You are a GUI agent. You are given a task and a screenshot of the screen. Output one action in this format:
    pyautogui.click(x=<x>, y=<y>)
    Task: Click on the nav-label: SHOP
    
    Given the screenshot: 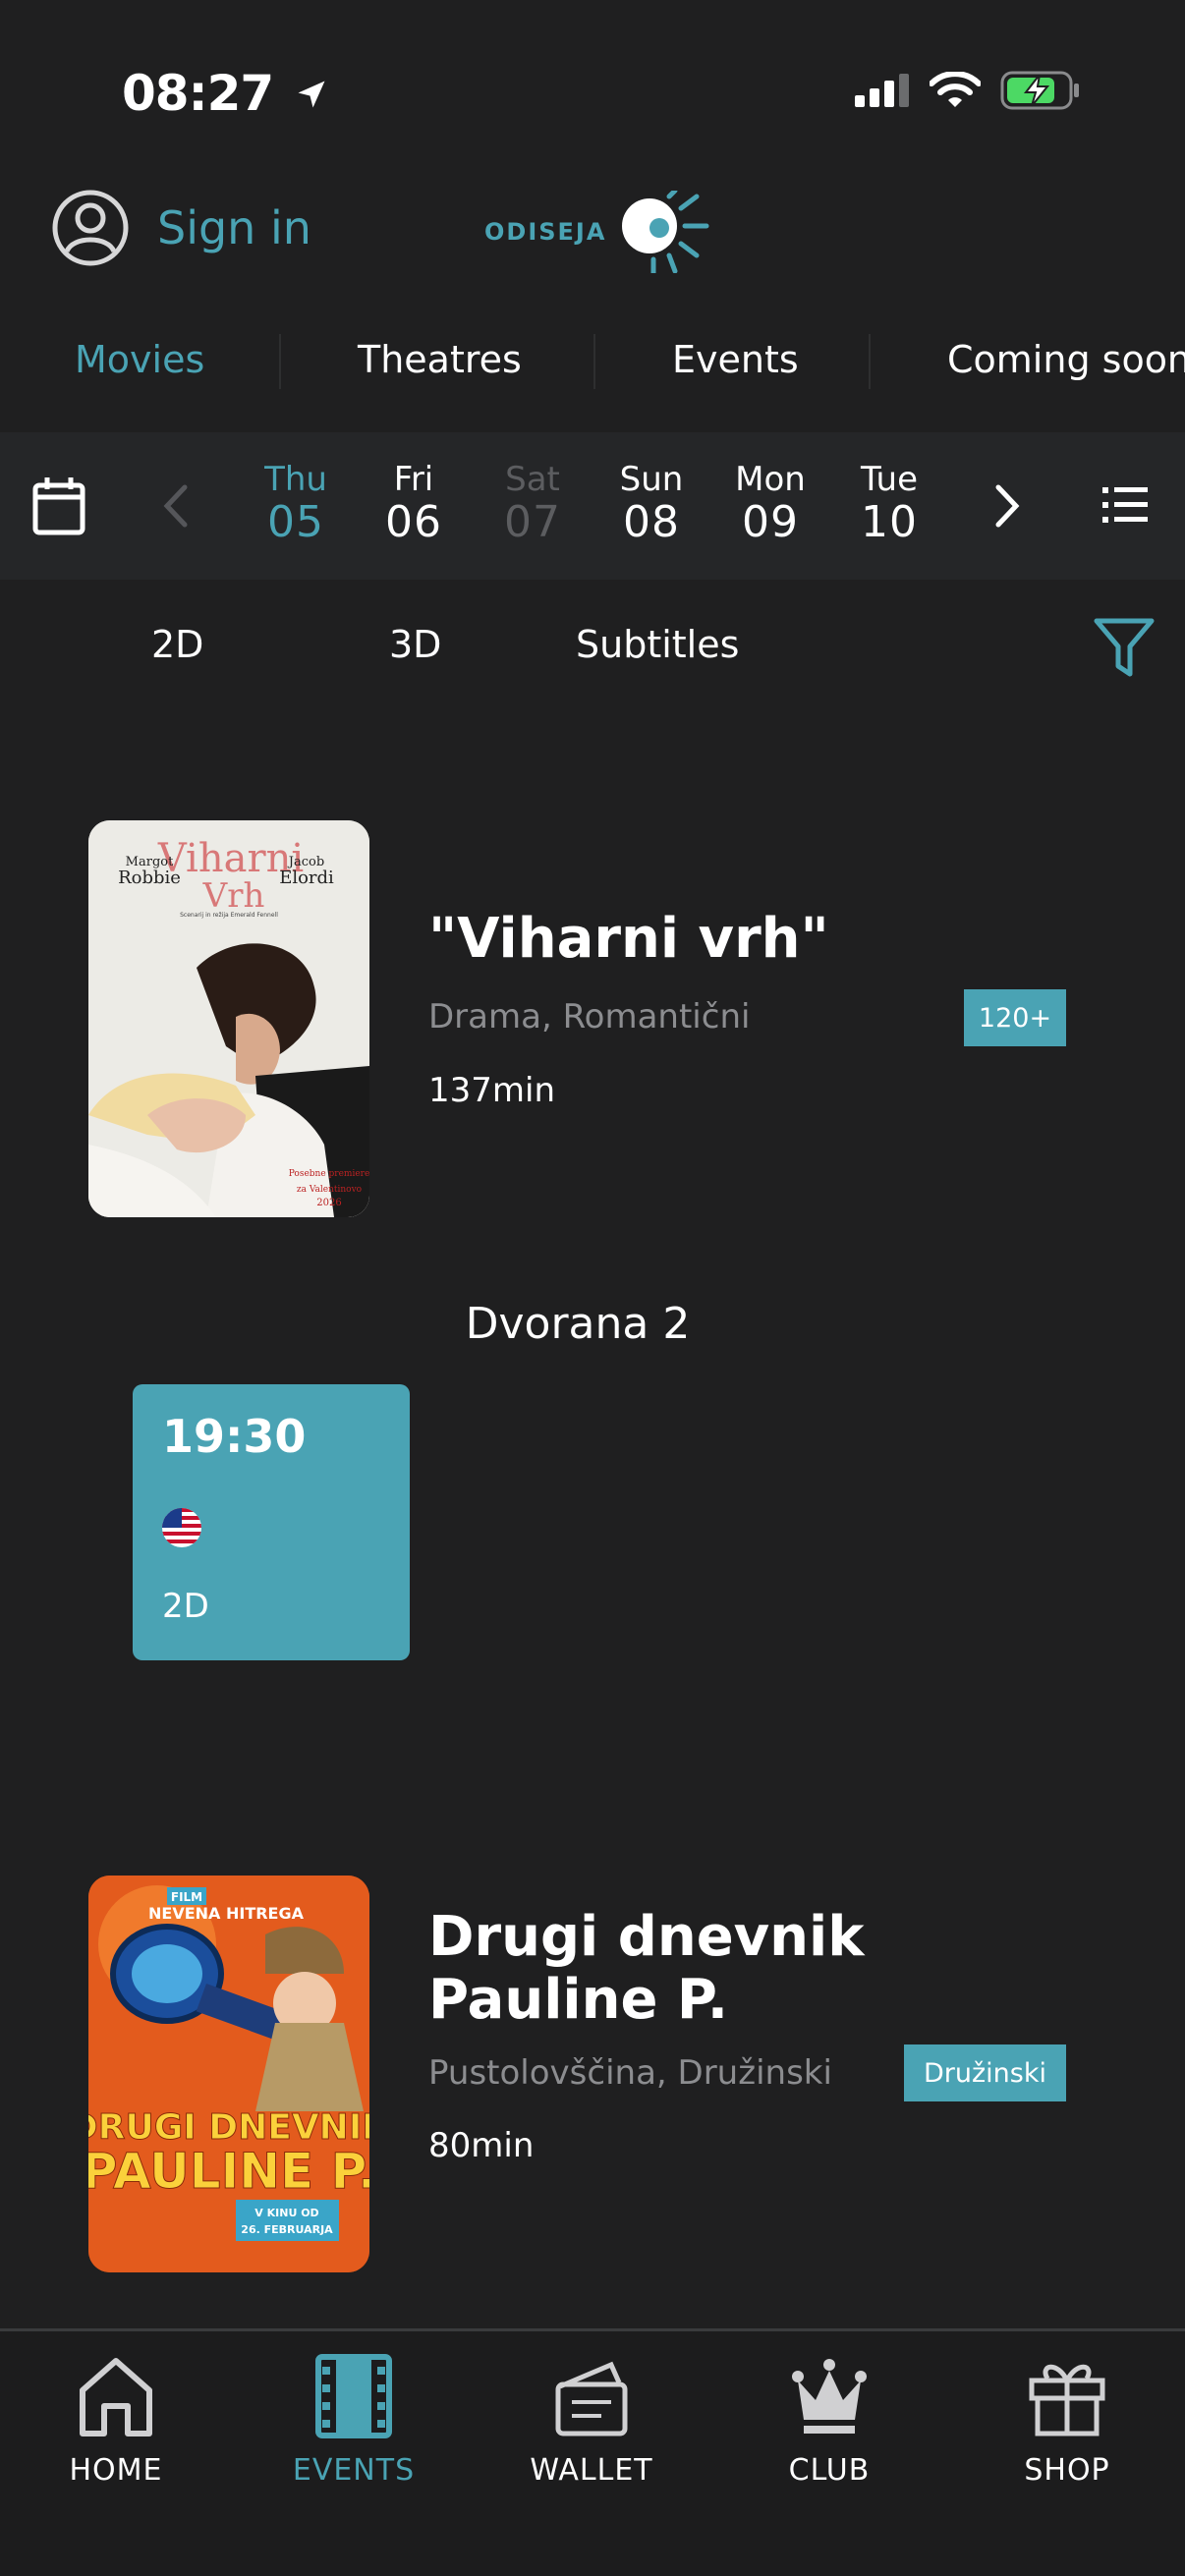 What is the action you would take?
    pyautogui.click(x=1067, y=2470)
    